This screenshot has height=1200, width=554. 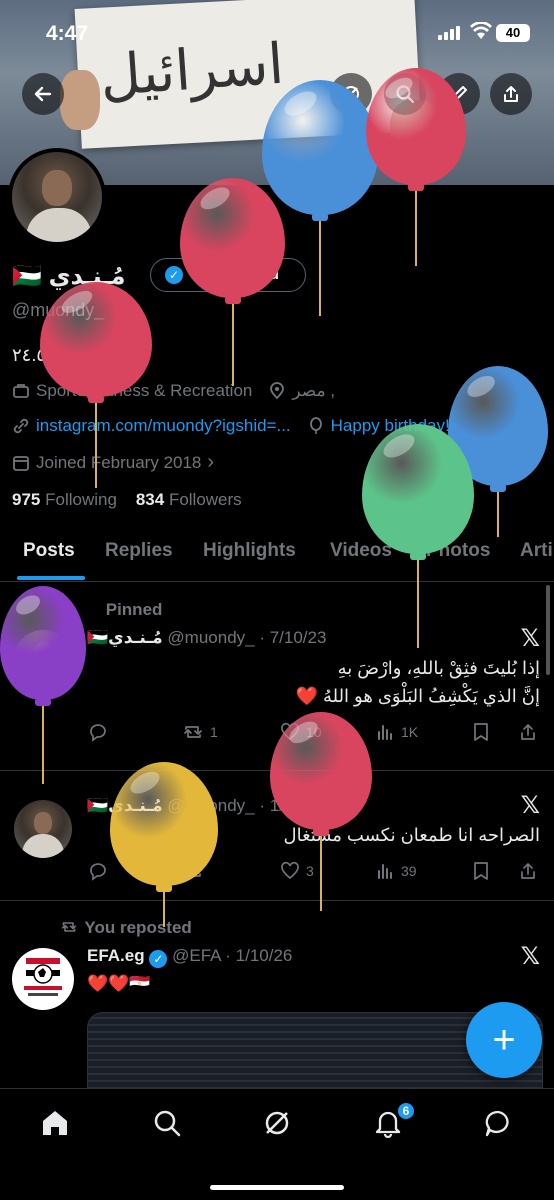 I want to click on tab-highlights: Highlights, so click(x=249, y=551).